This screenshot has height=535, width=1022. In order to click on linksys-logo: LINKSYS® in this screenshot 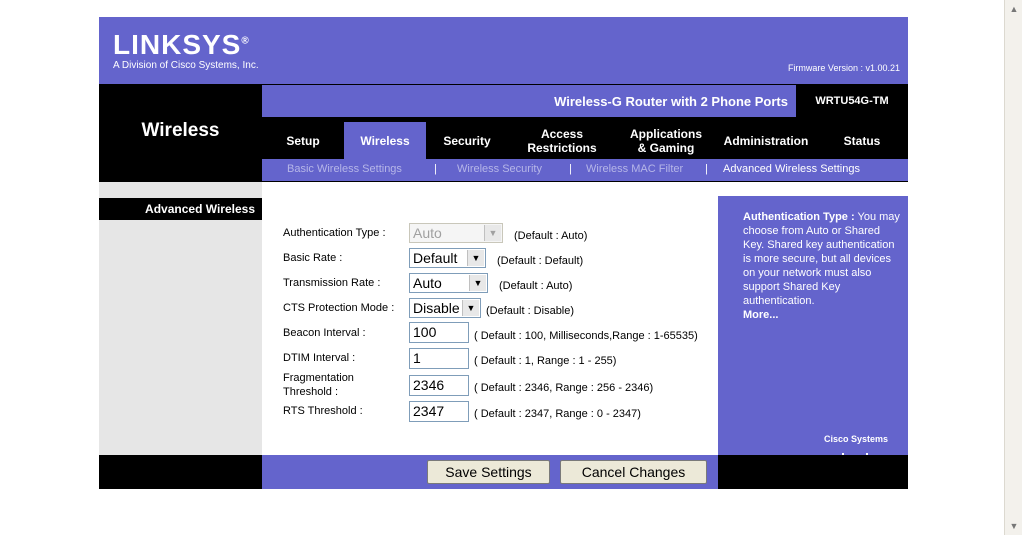, I will do `click(181, 44)`.